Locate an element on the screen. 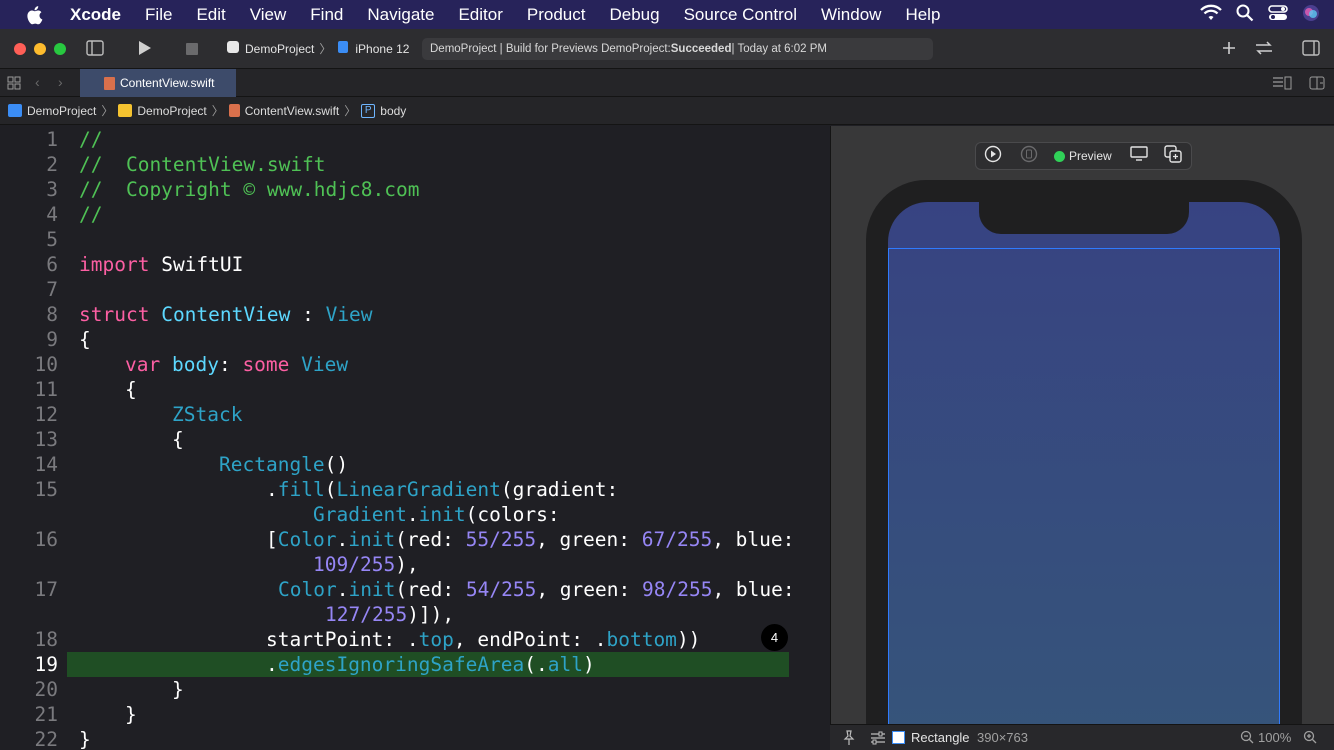  device-icon is located at coordinates (343, 48).